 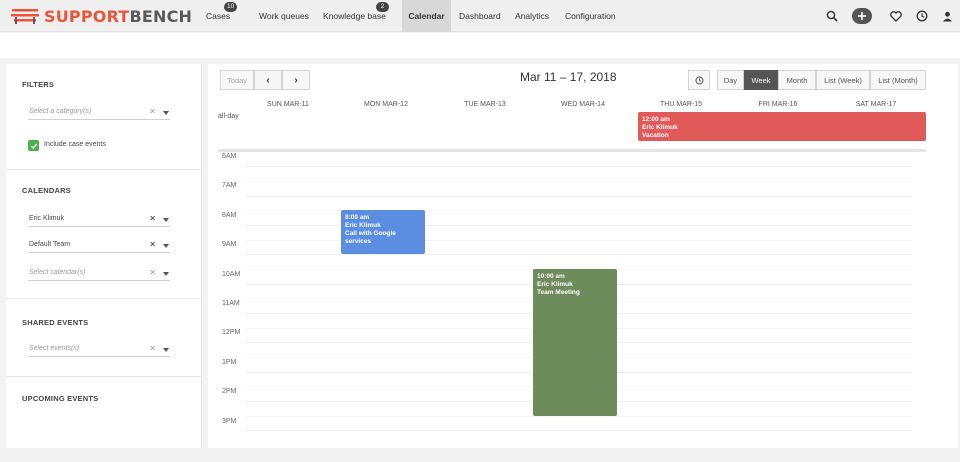 What do you see at coordinates (99, 220) in the screenshot?
I see `calendar-select-eric-klimuk: Eric Klimuk ✕` at bounding box center [99, 220].